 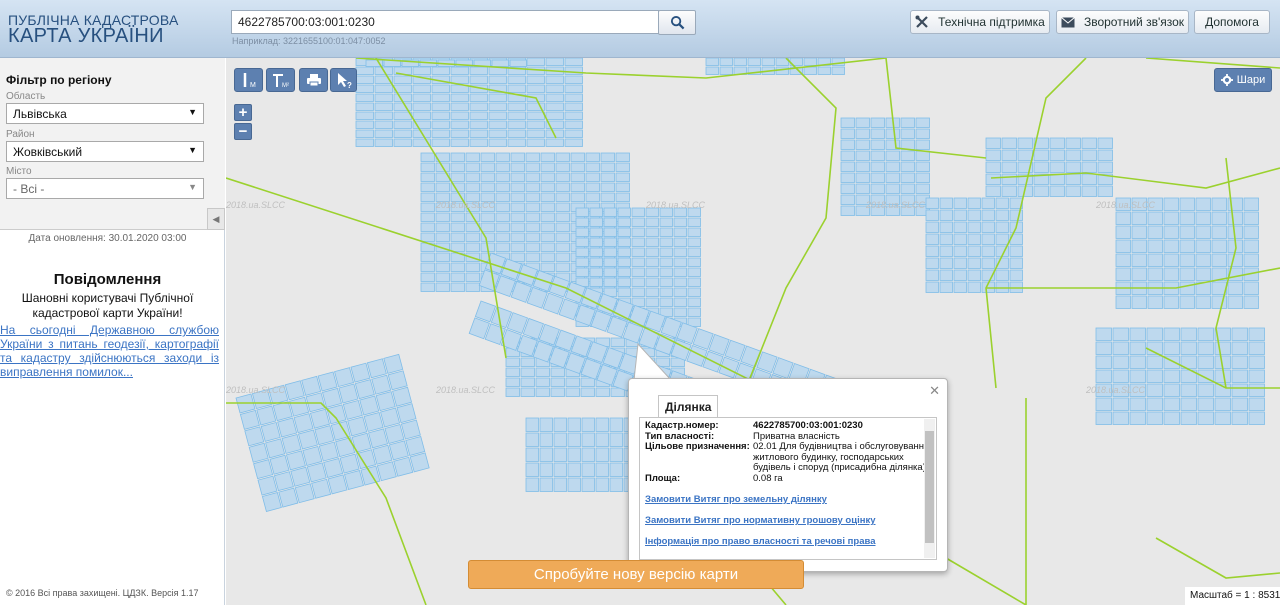 What do you see at coordinates (636, 574) in the screenshot?
I see `try-new-version-button: Спробуйте нову версію карти` at bounding box center [636, 574].